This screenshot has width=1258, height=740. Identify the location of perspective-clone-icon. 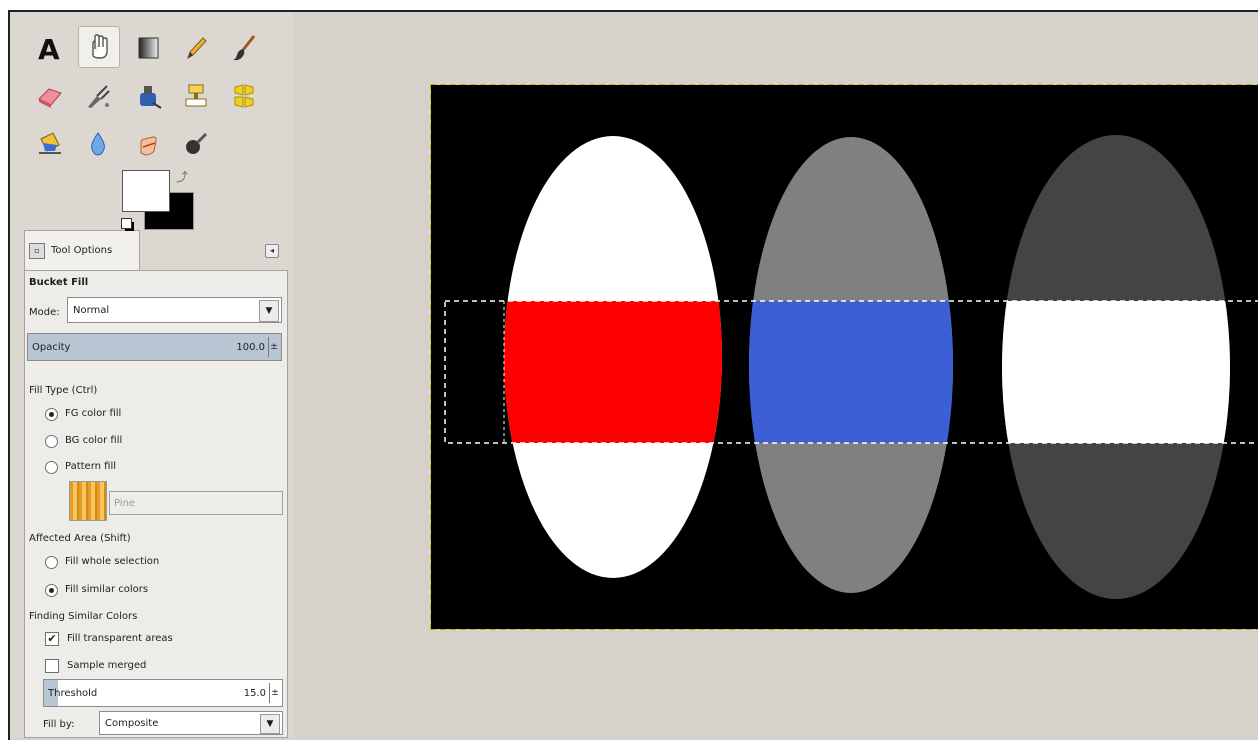
(244, 96).